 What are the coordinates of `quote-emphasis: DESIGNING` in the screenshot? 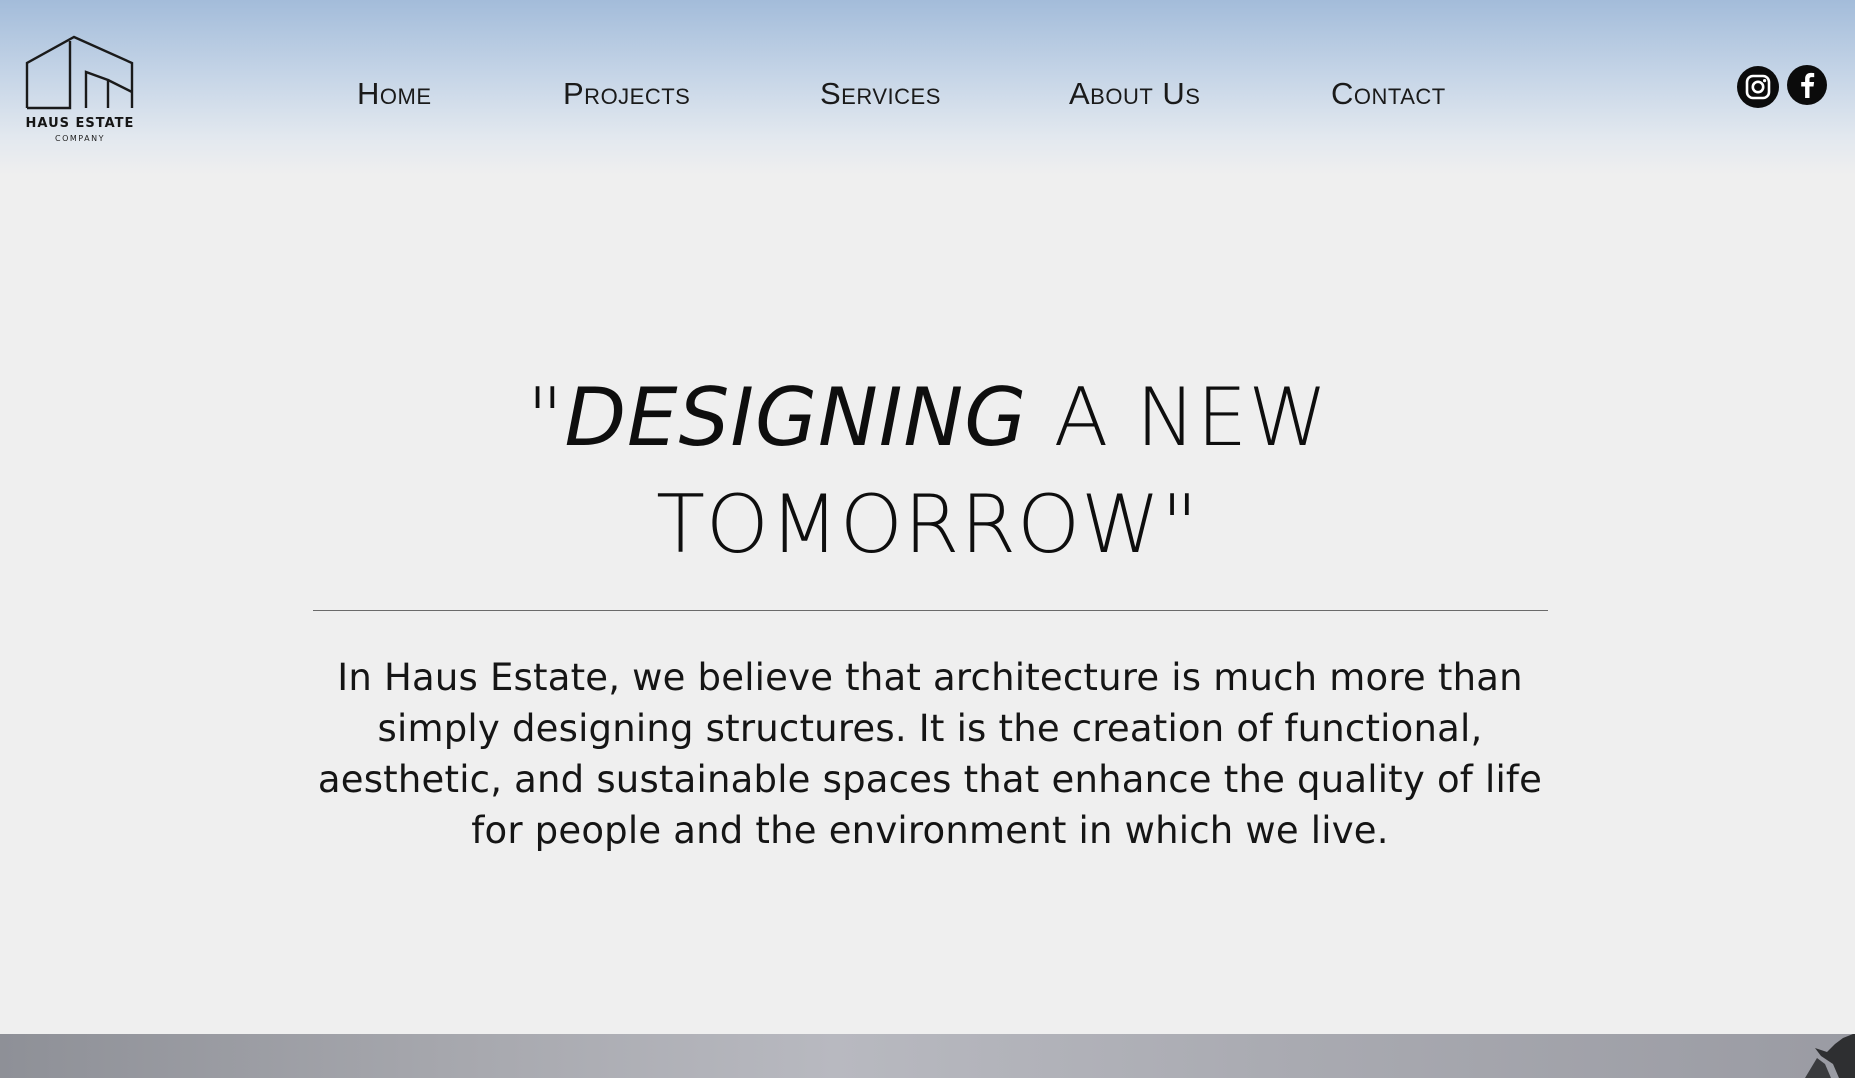 It's located at (796, 417).